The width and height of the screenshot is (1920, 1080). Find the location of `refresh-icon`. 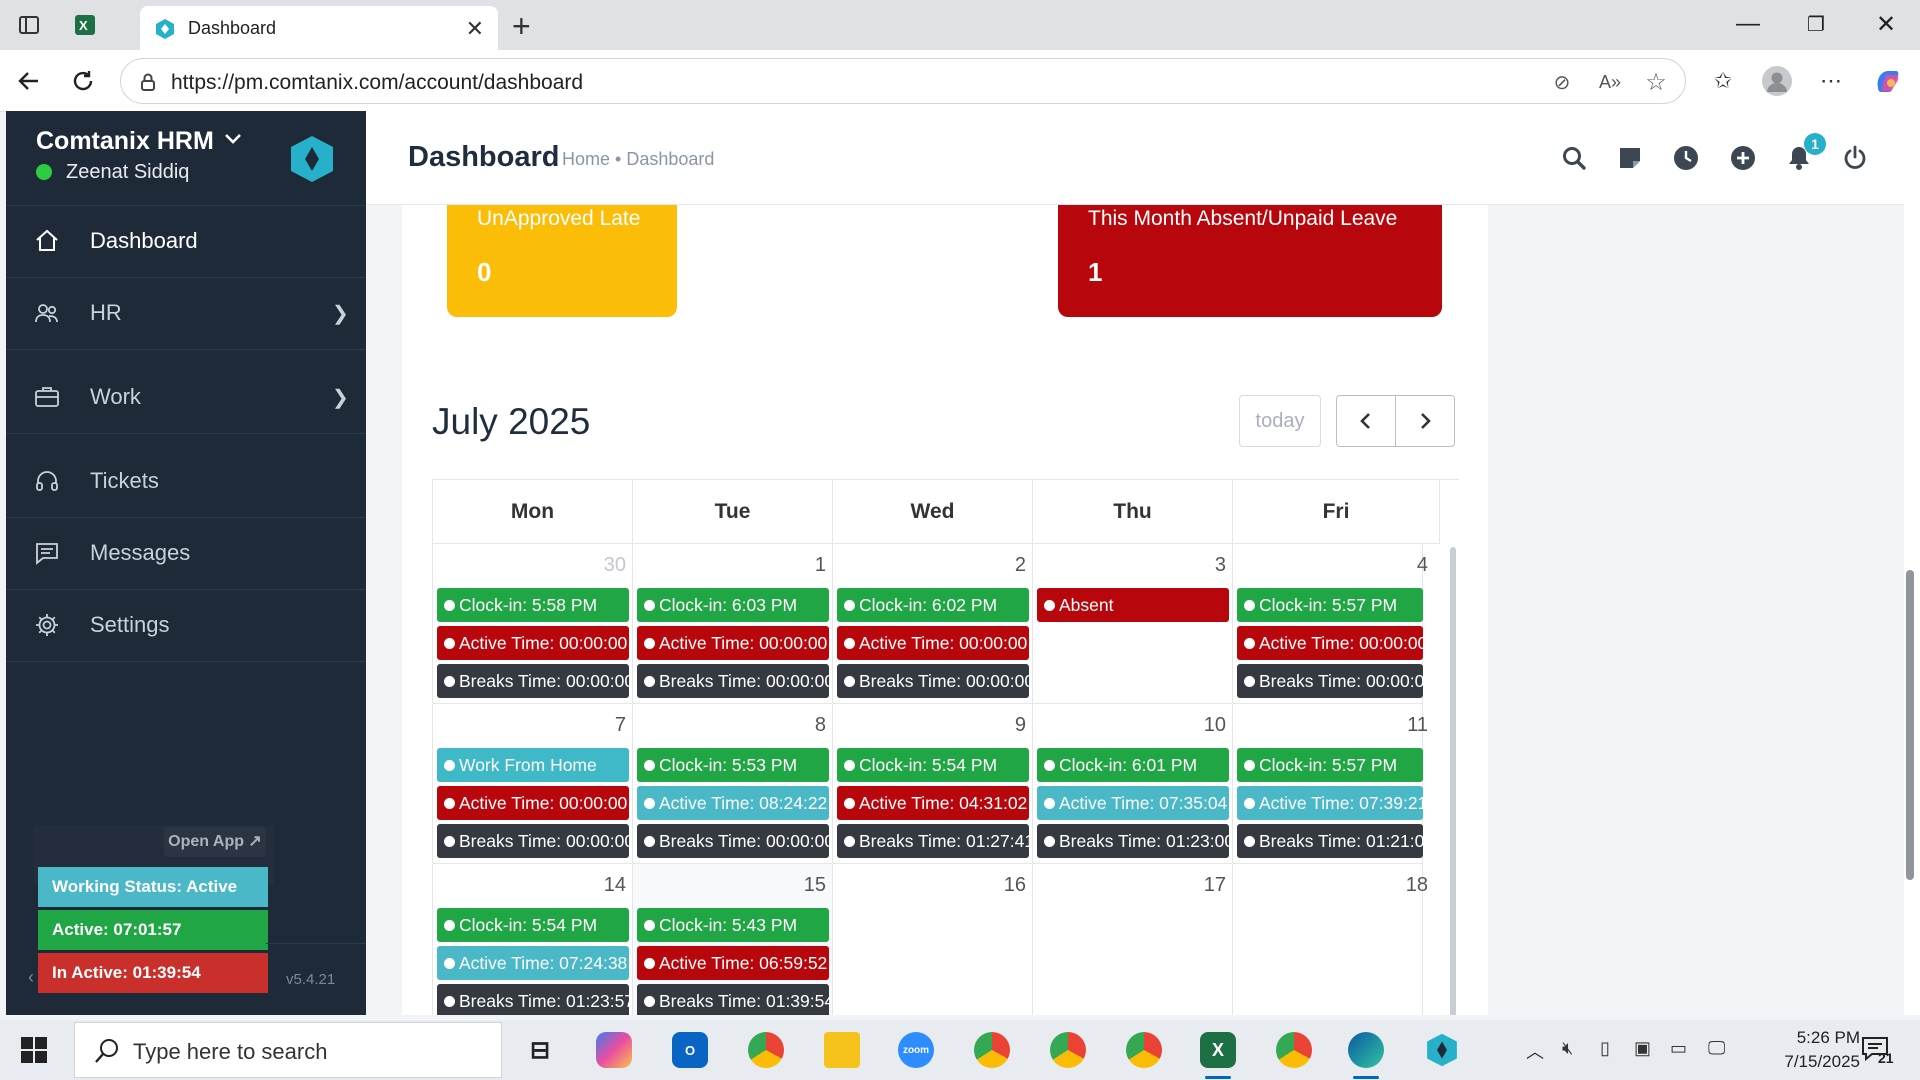

refresh-icon is located at coordinates (83, 81).